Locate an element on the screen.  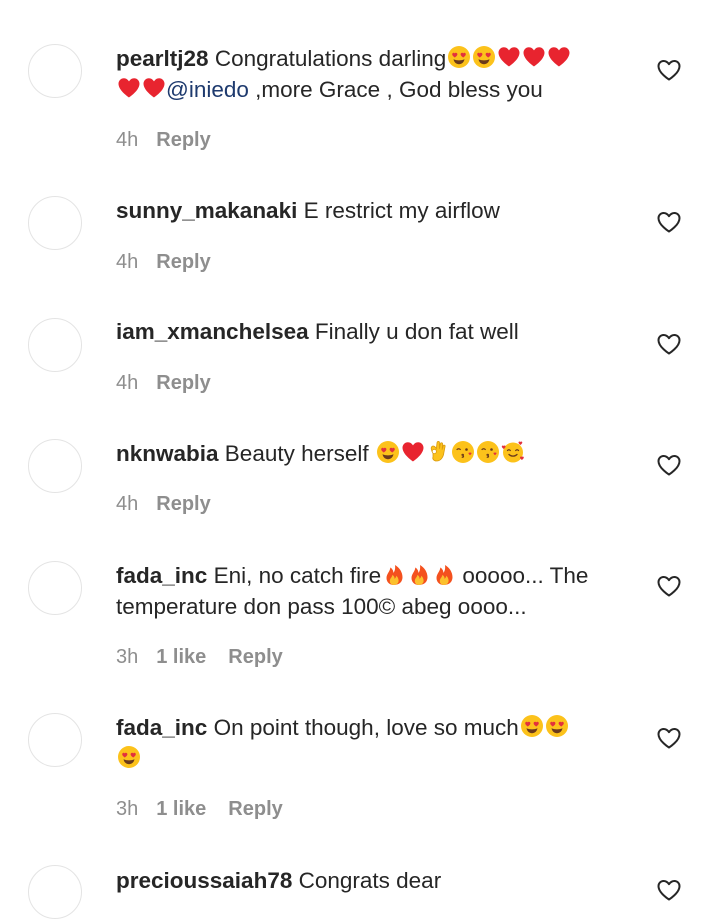
comment-body: iam_xmanchelsea Finally u don fat well is located at coordinates (376, 331).